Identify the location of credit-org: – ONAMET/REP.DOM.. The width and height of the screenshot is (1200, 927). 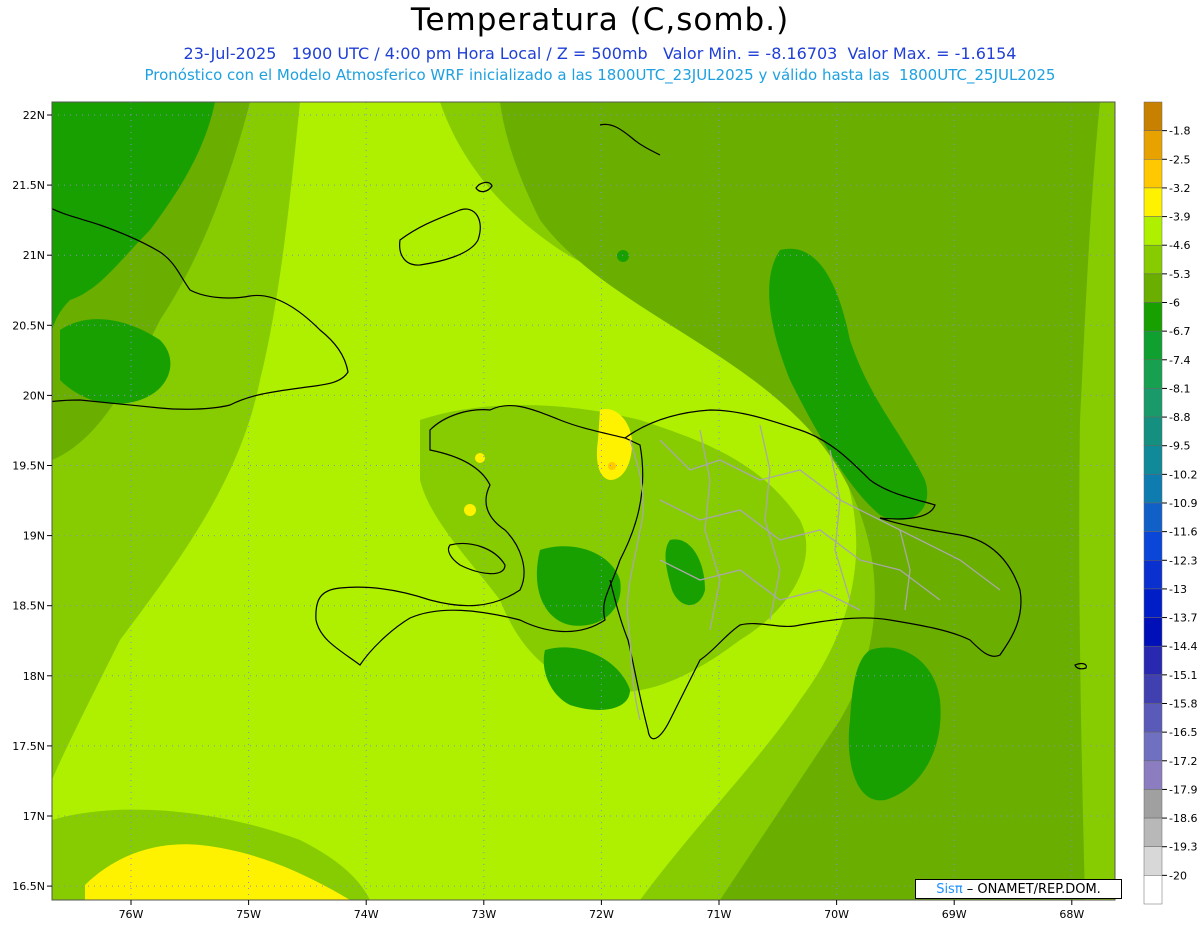
(1031, 889).